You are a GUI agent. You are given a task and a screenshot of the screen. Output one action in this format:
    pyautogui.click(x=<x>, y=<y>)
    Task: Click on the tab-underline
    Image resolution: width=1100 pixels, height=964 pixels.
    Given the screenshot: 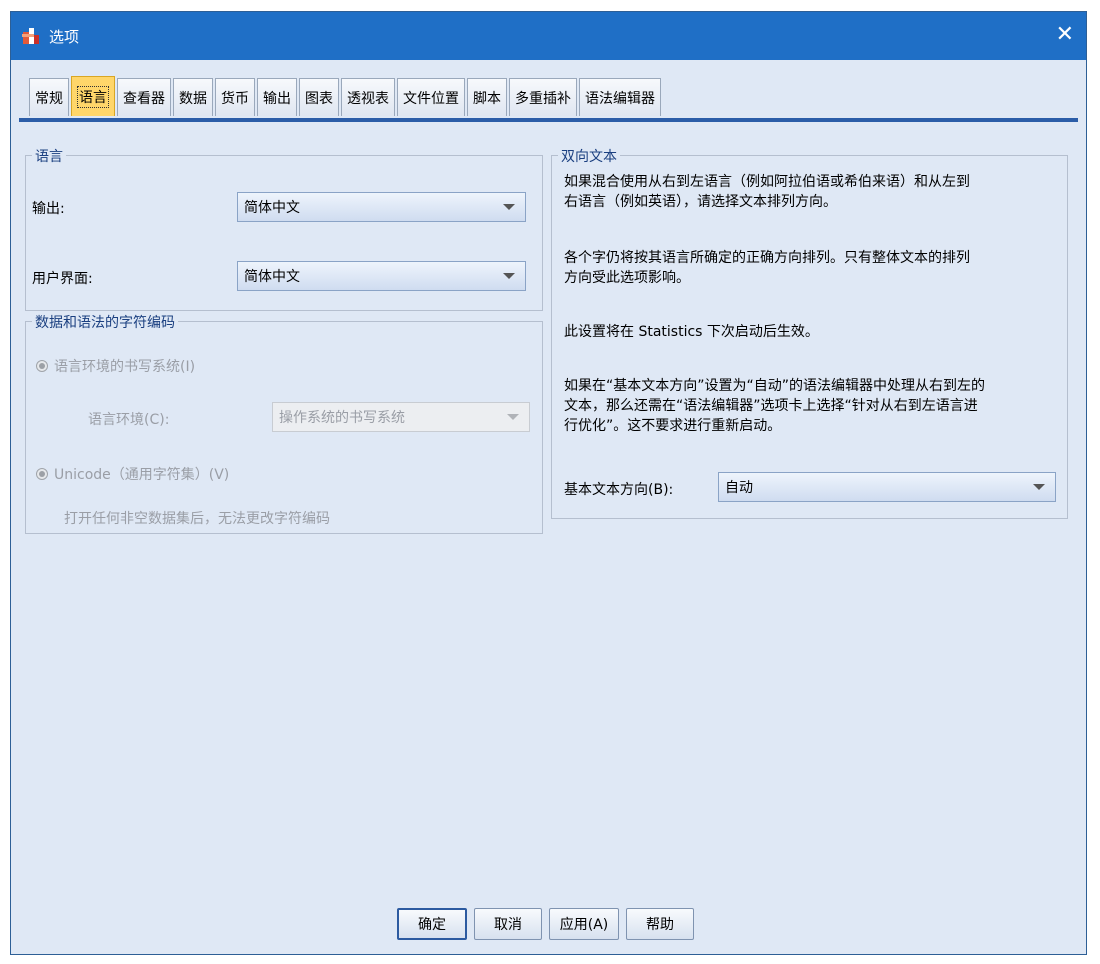 What is the action you would take?
    pyautogui.click(x=548, y=120)
    